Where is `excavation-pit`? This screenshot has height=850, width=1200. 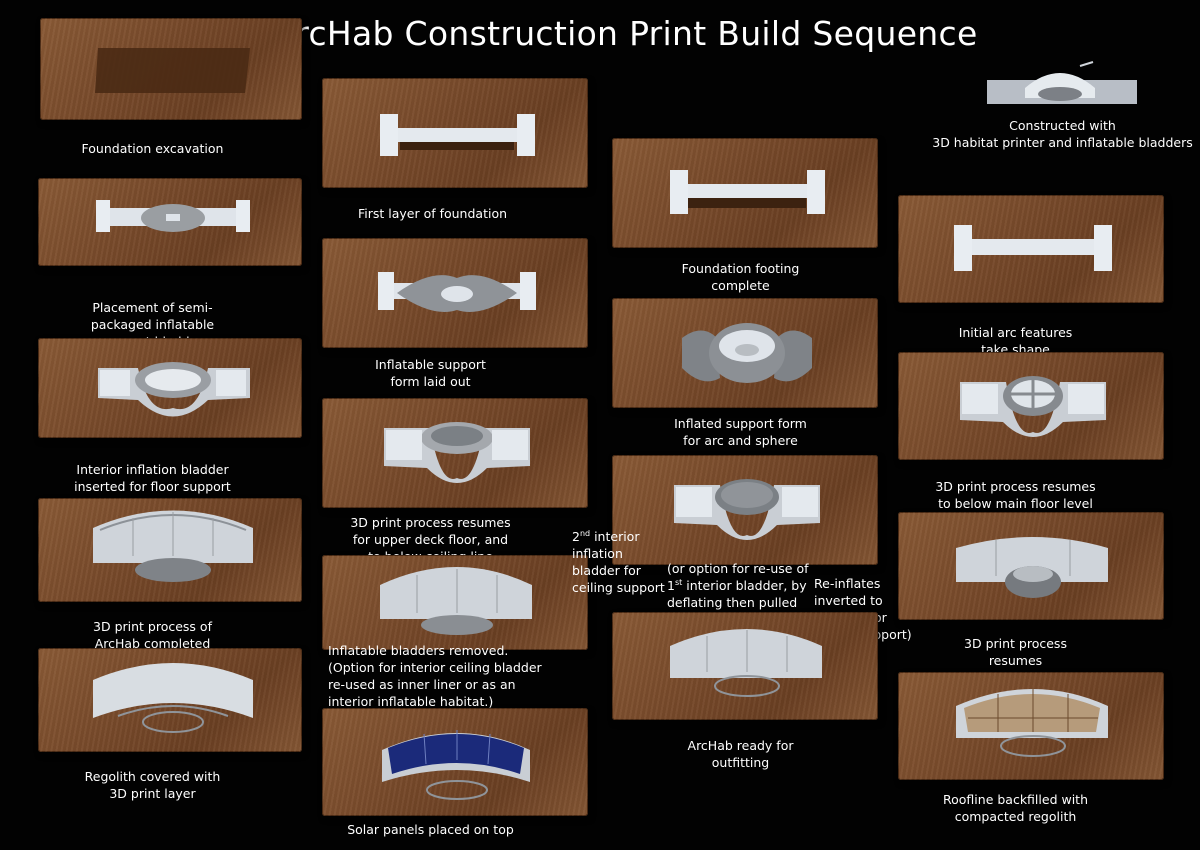
excavation-pit is located at coordinates (172, 70).